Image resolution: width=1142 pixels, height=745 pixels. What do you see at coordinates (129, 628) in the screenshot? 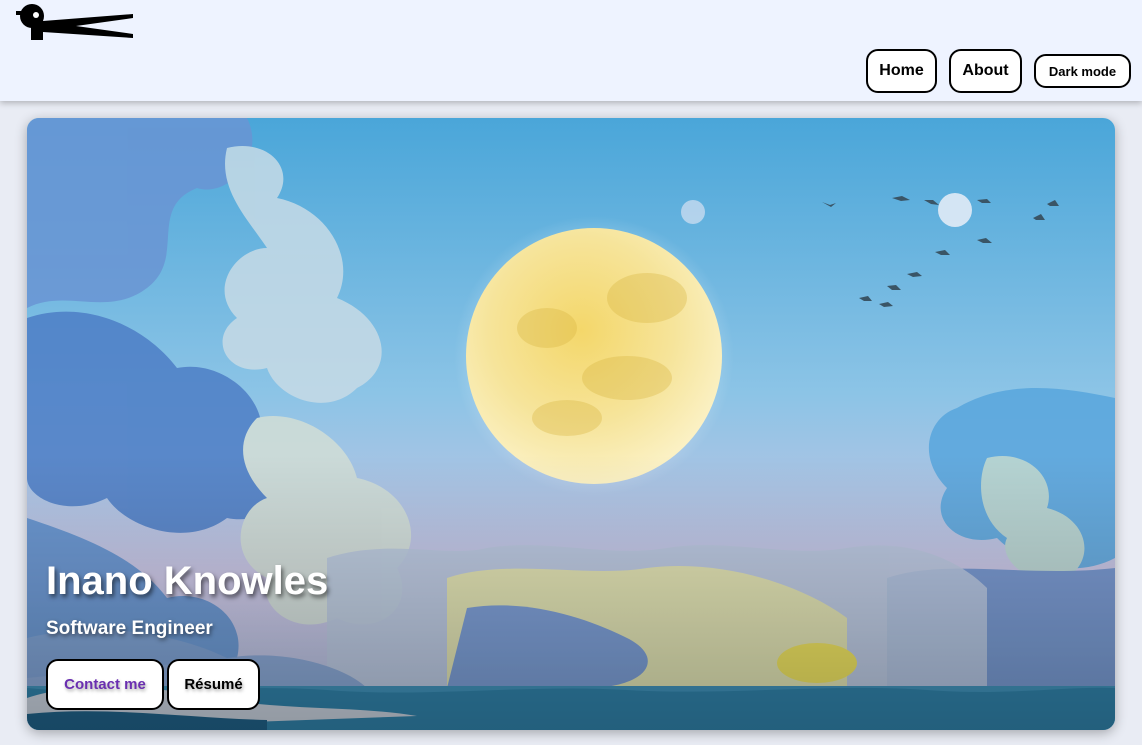
I see `hero-job-title: Software Engineer` at bounding box center [129, 628].